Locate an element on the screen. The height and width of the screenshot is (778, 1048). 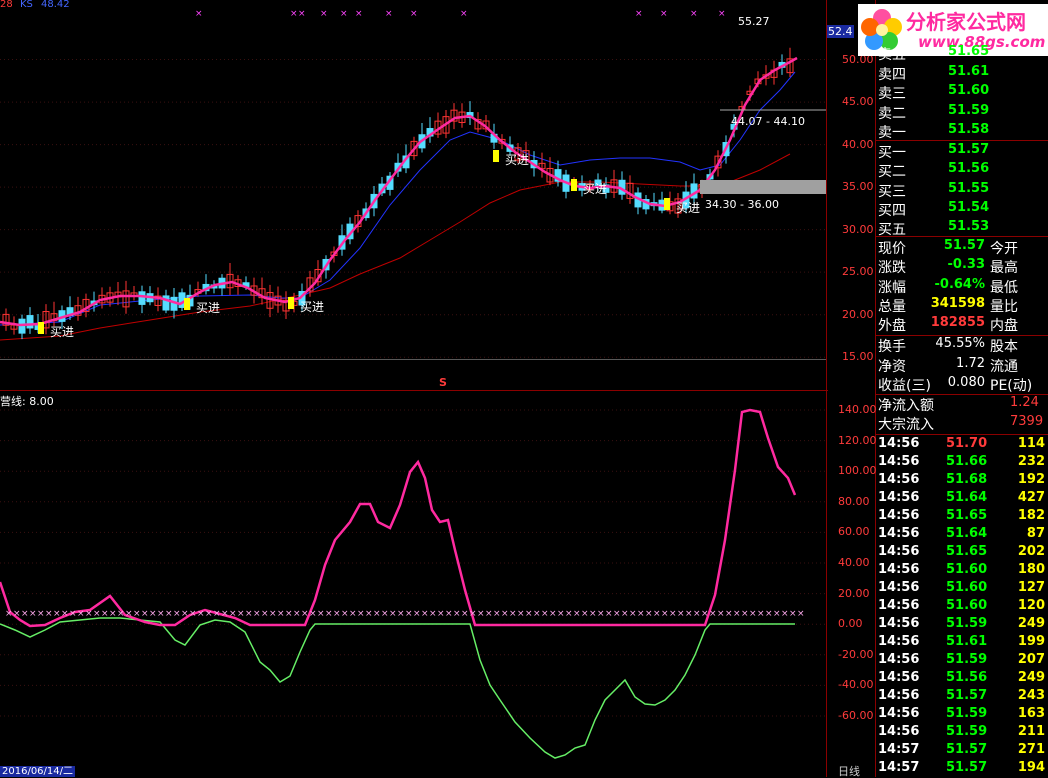
indicator-green-line is located at coordinates (397, 688).